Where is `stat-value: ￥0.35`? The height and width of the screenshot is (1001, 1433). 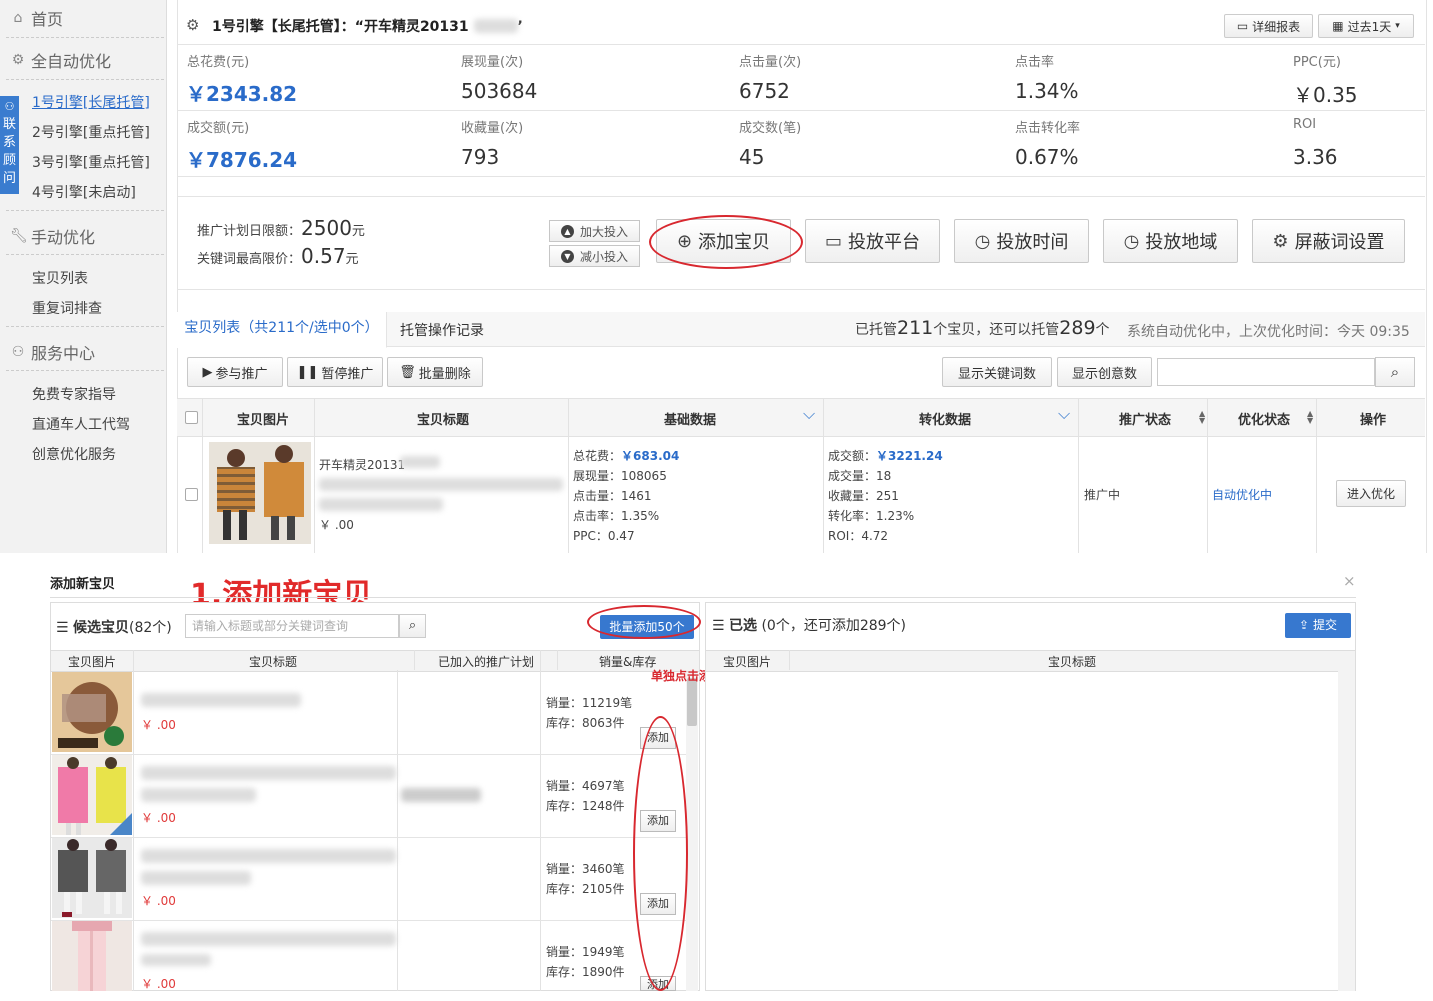
stat-value: ￥0.35 is located at coordinates (1325, 95).